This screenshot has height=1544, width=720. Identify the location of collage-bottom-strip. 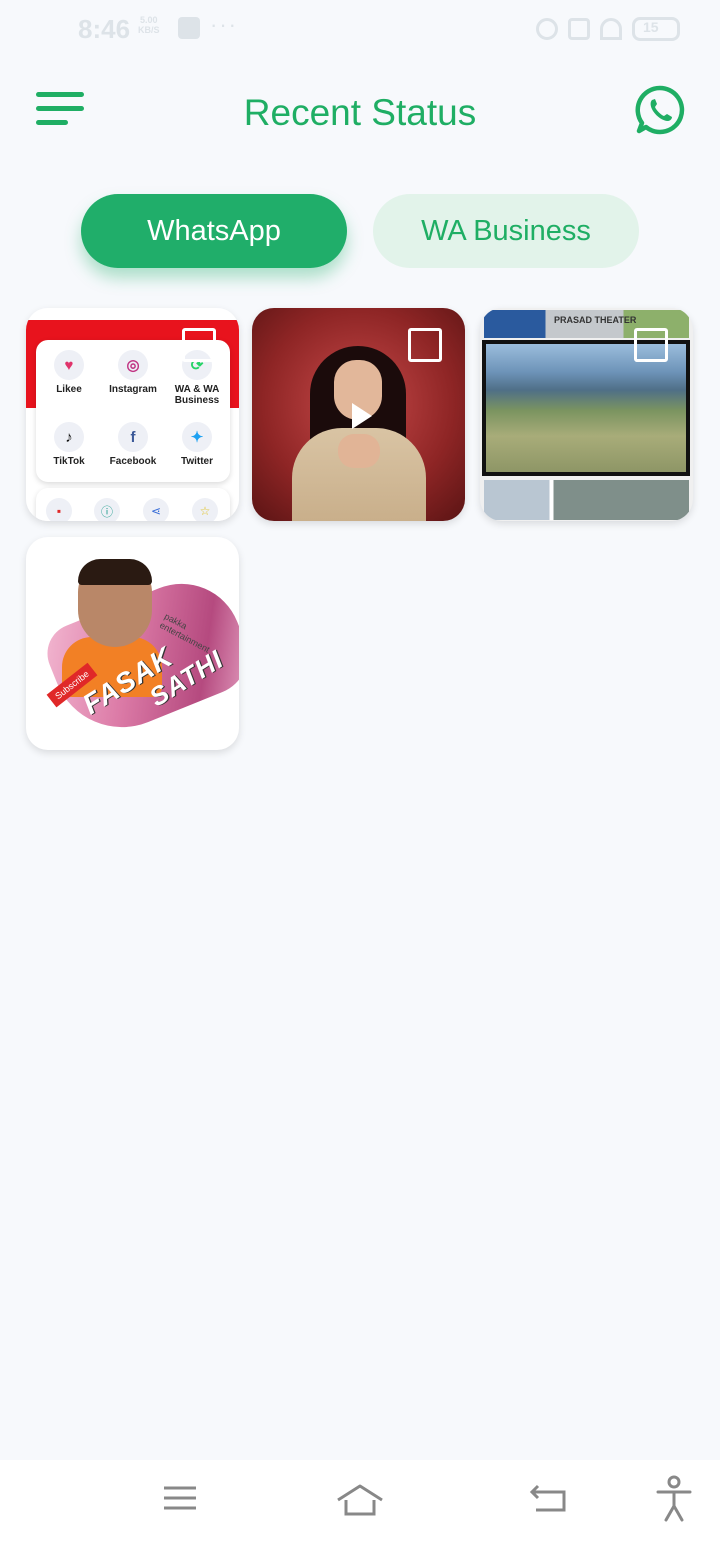
(586, 500).